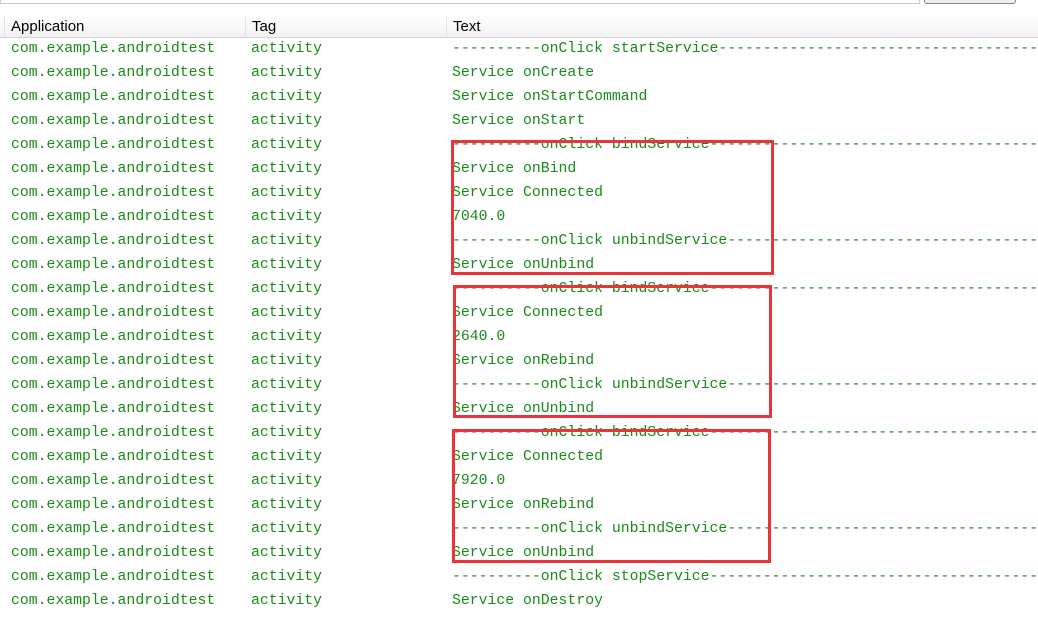 The height and width of the screenshot is (627, 1038). Describe the element at coordinates (527, 601) in the screenshot. I see `text-cell: Service onDestroy` at that location.